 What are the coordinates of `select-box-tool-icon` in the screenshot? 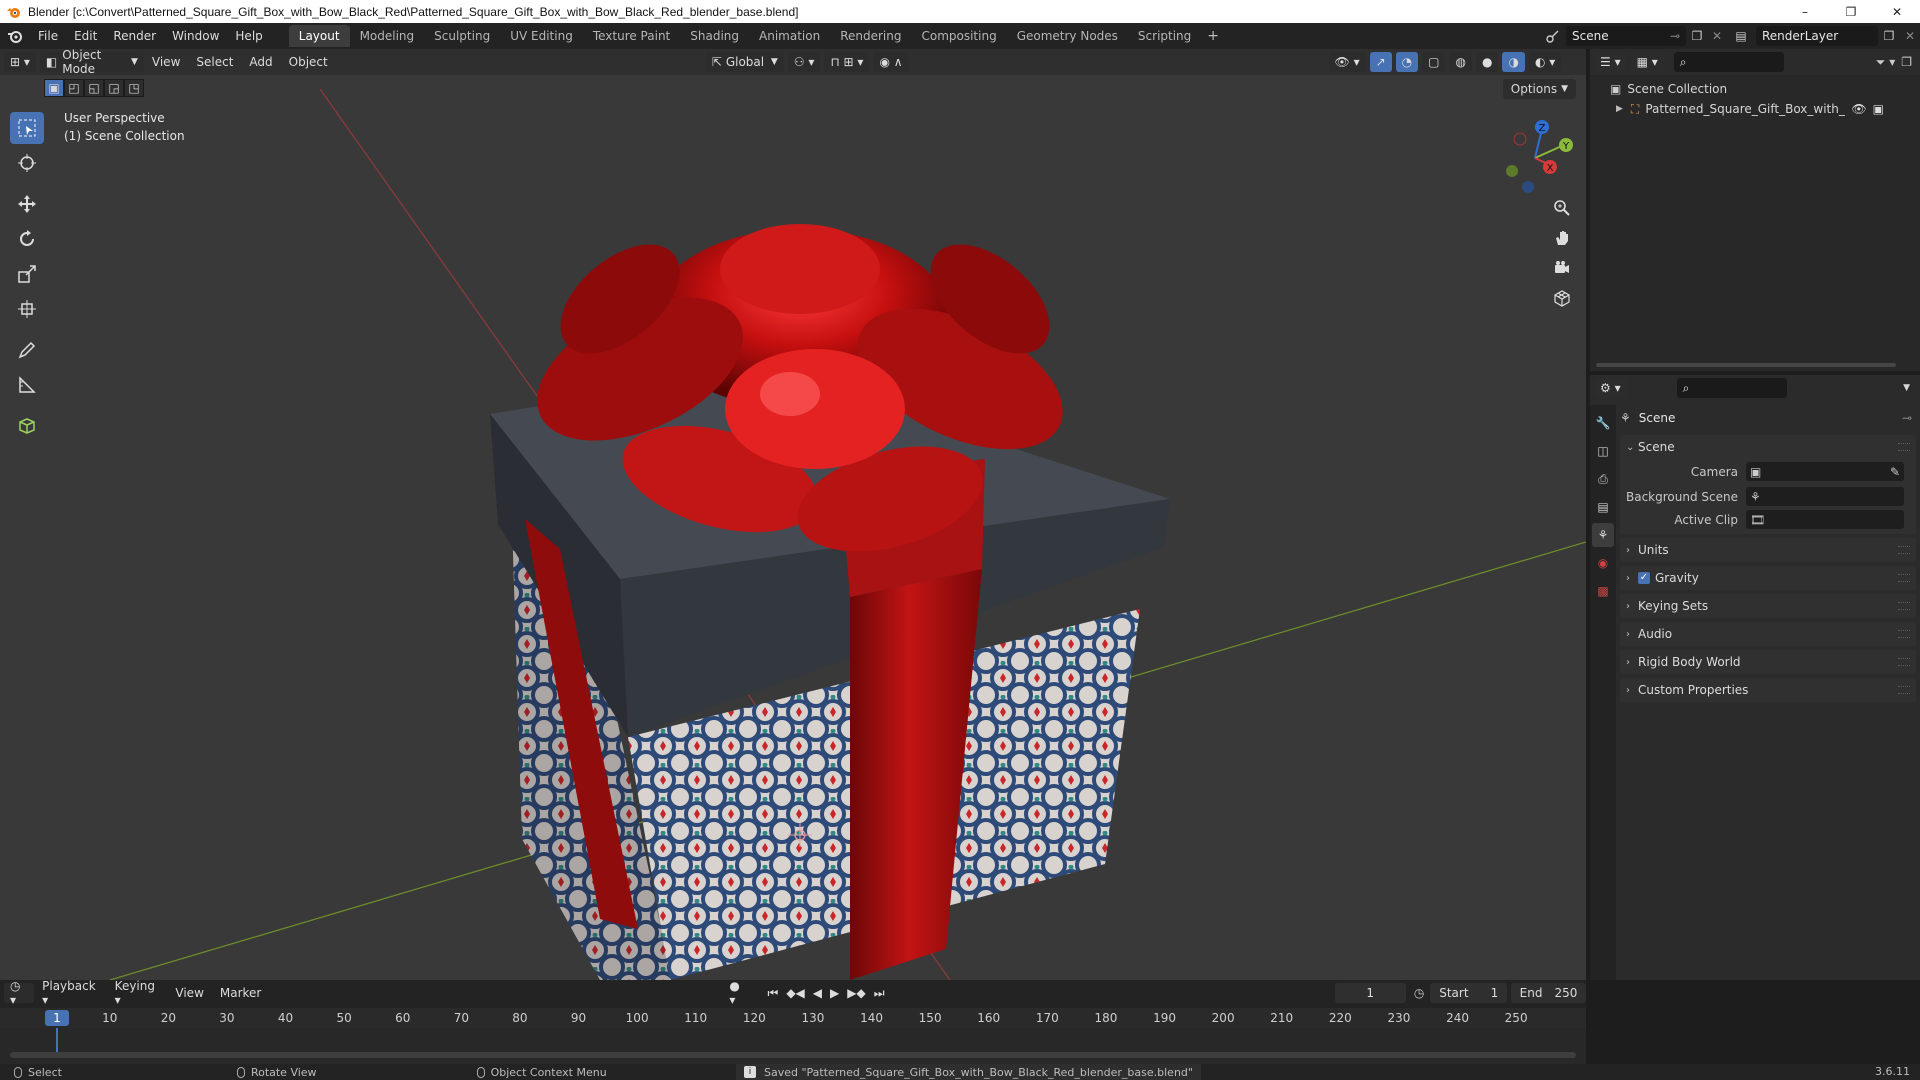 It's located at (27, 128).